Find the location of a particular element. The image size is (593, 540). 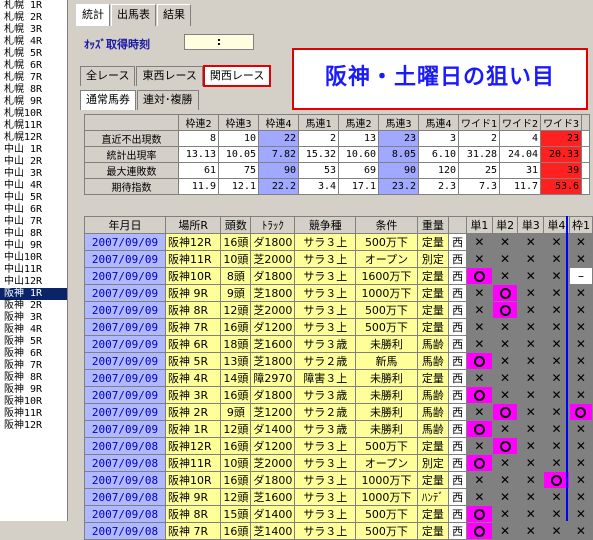

race-list-item: 阪神 8R is located at coordinates (33, 378).